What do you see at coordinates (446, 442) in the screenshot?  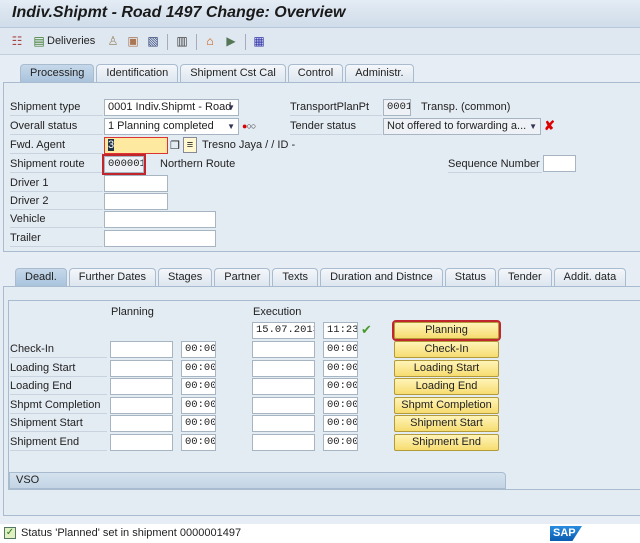 I see `deadline-button: Shipment End` at bounding box center [446, 442].